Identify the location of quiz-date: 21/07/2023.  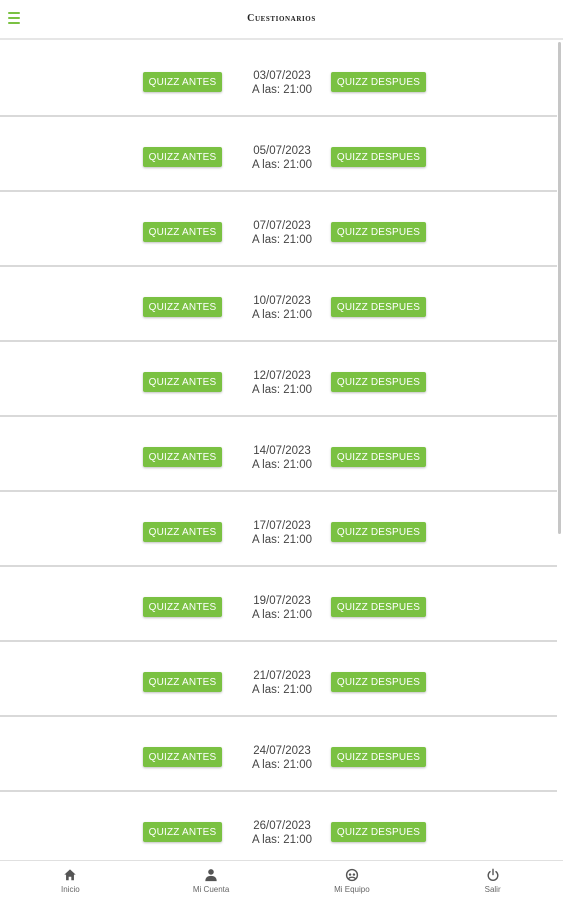
(282, 676).